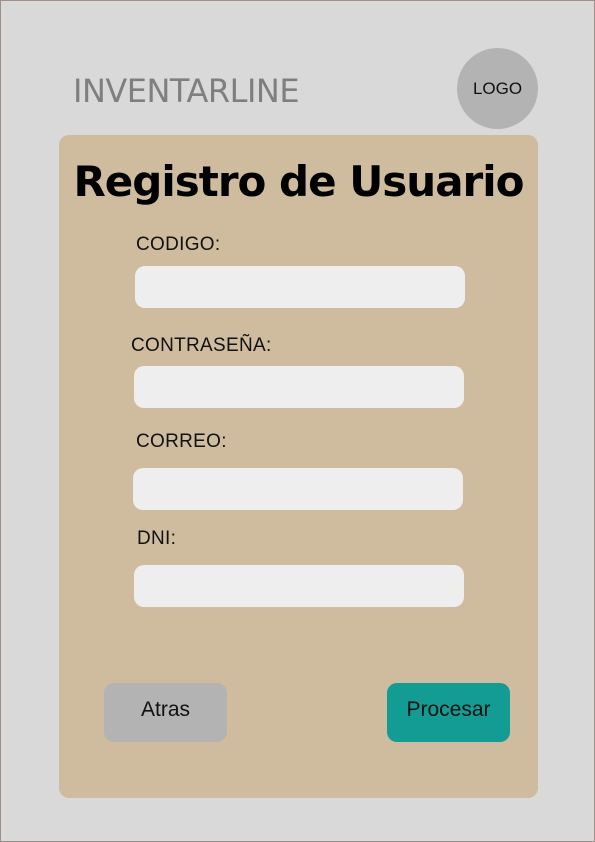 The height and width of the screenshot is (842, 595). I want to click on logo: LOGO, so click(497, 88).